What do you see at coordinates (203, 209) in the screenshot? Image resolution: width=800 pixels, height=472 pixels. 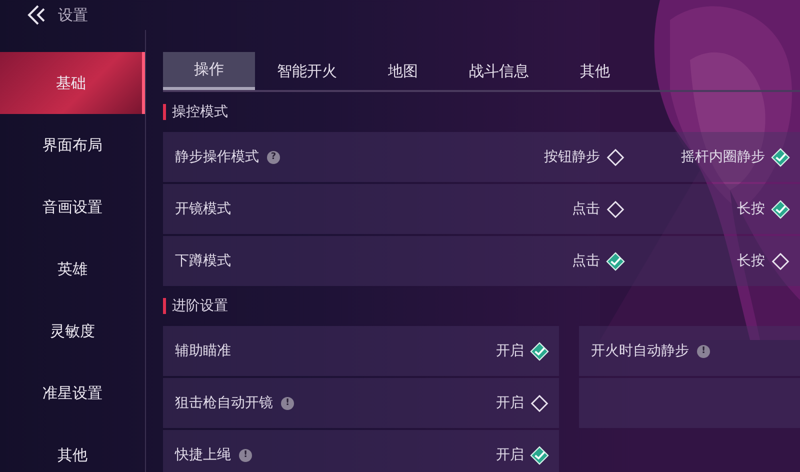 I see `setting-label: 开镜模式` at bounding box center [203, 209].